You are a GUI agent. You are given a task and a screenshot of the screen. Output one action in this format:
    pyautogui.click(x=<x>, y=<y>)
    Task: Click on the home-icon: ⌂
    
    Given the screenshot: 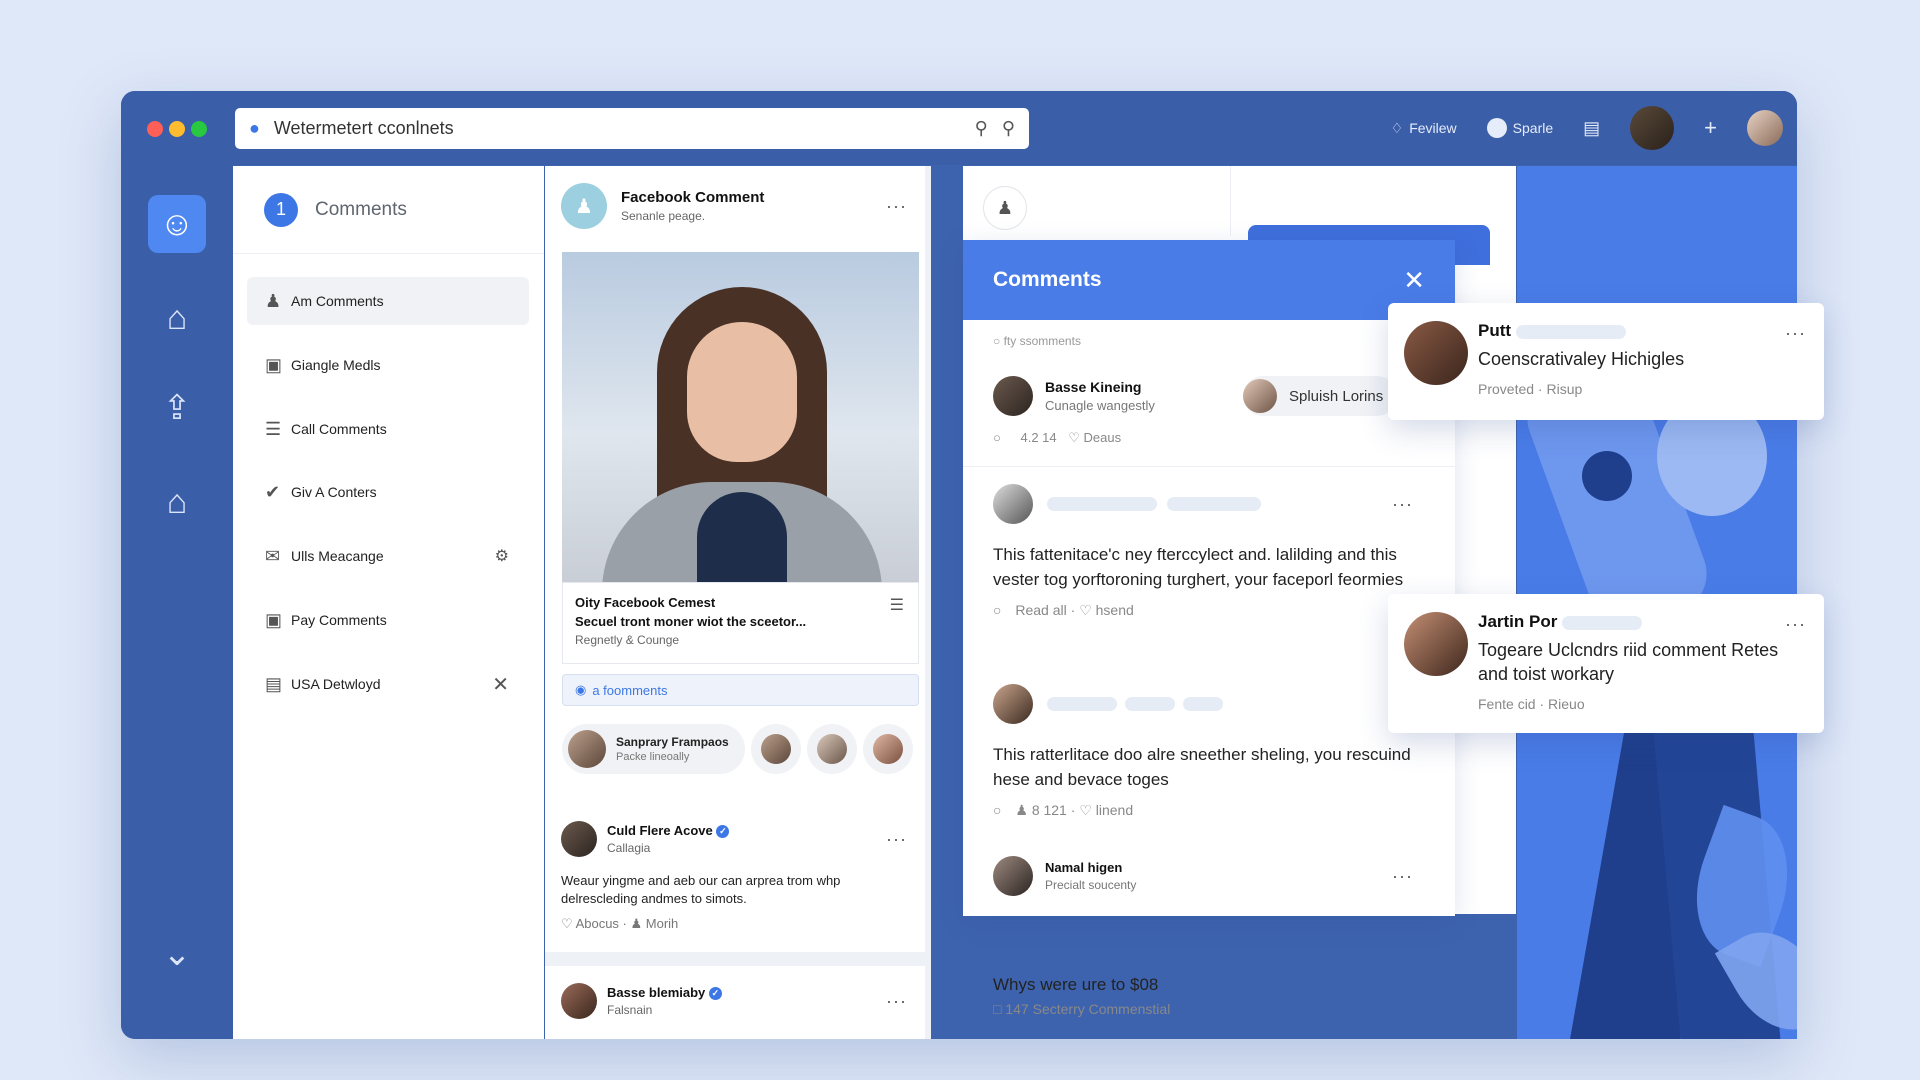 What is the action you would take?
    pyautogui.click(x=177, y=502)
    